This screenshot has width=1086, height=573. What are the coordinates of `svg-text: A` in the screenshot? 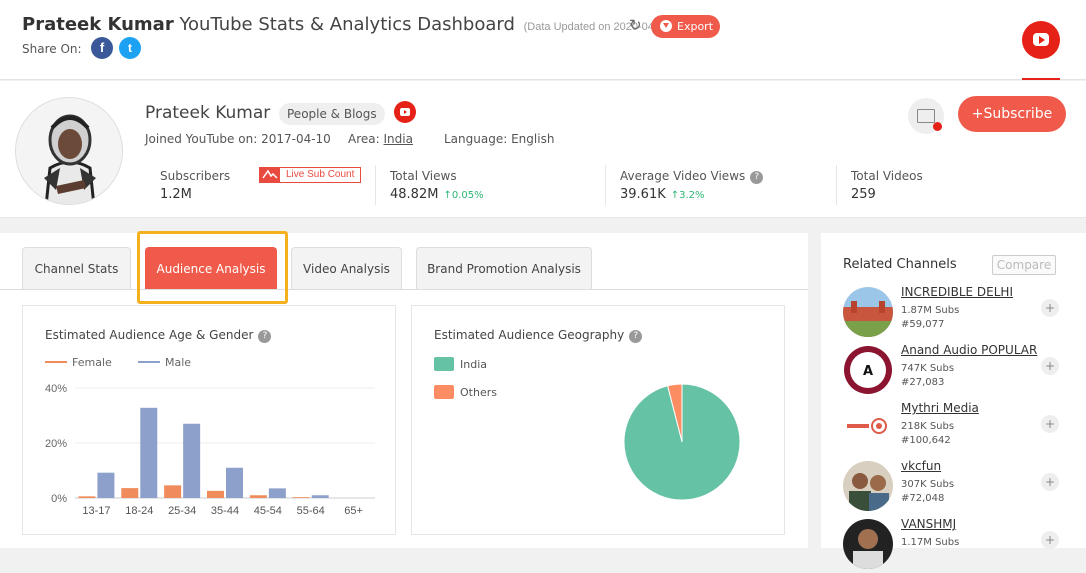 It's located at (868, 371).